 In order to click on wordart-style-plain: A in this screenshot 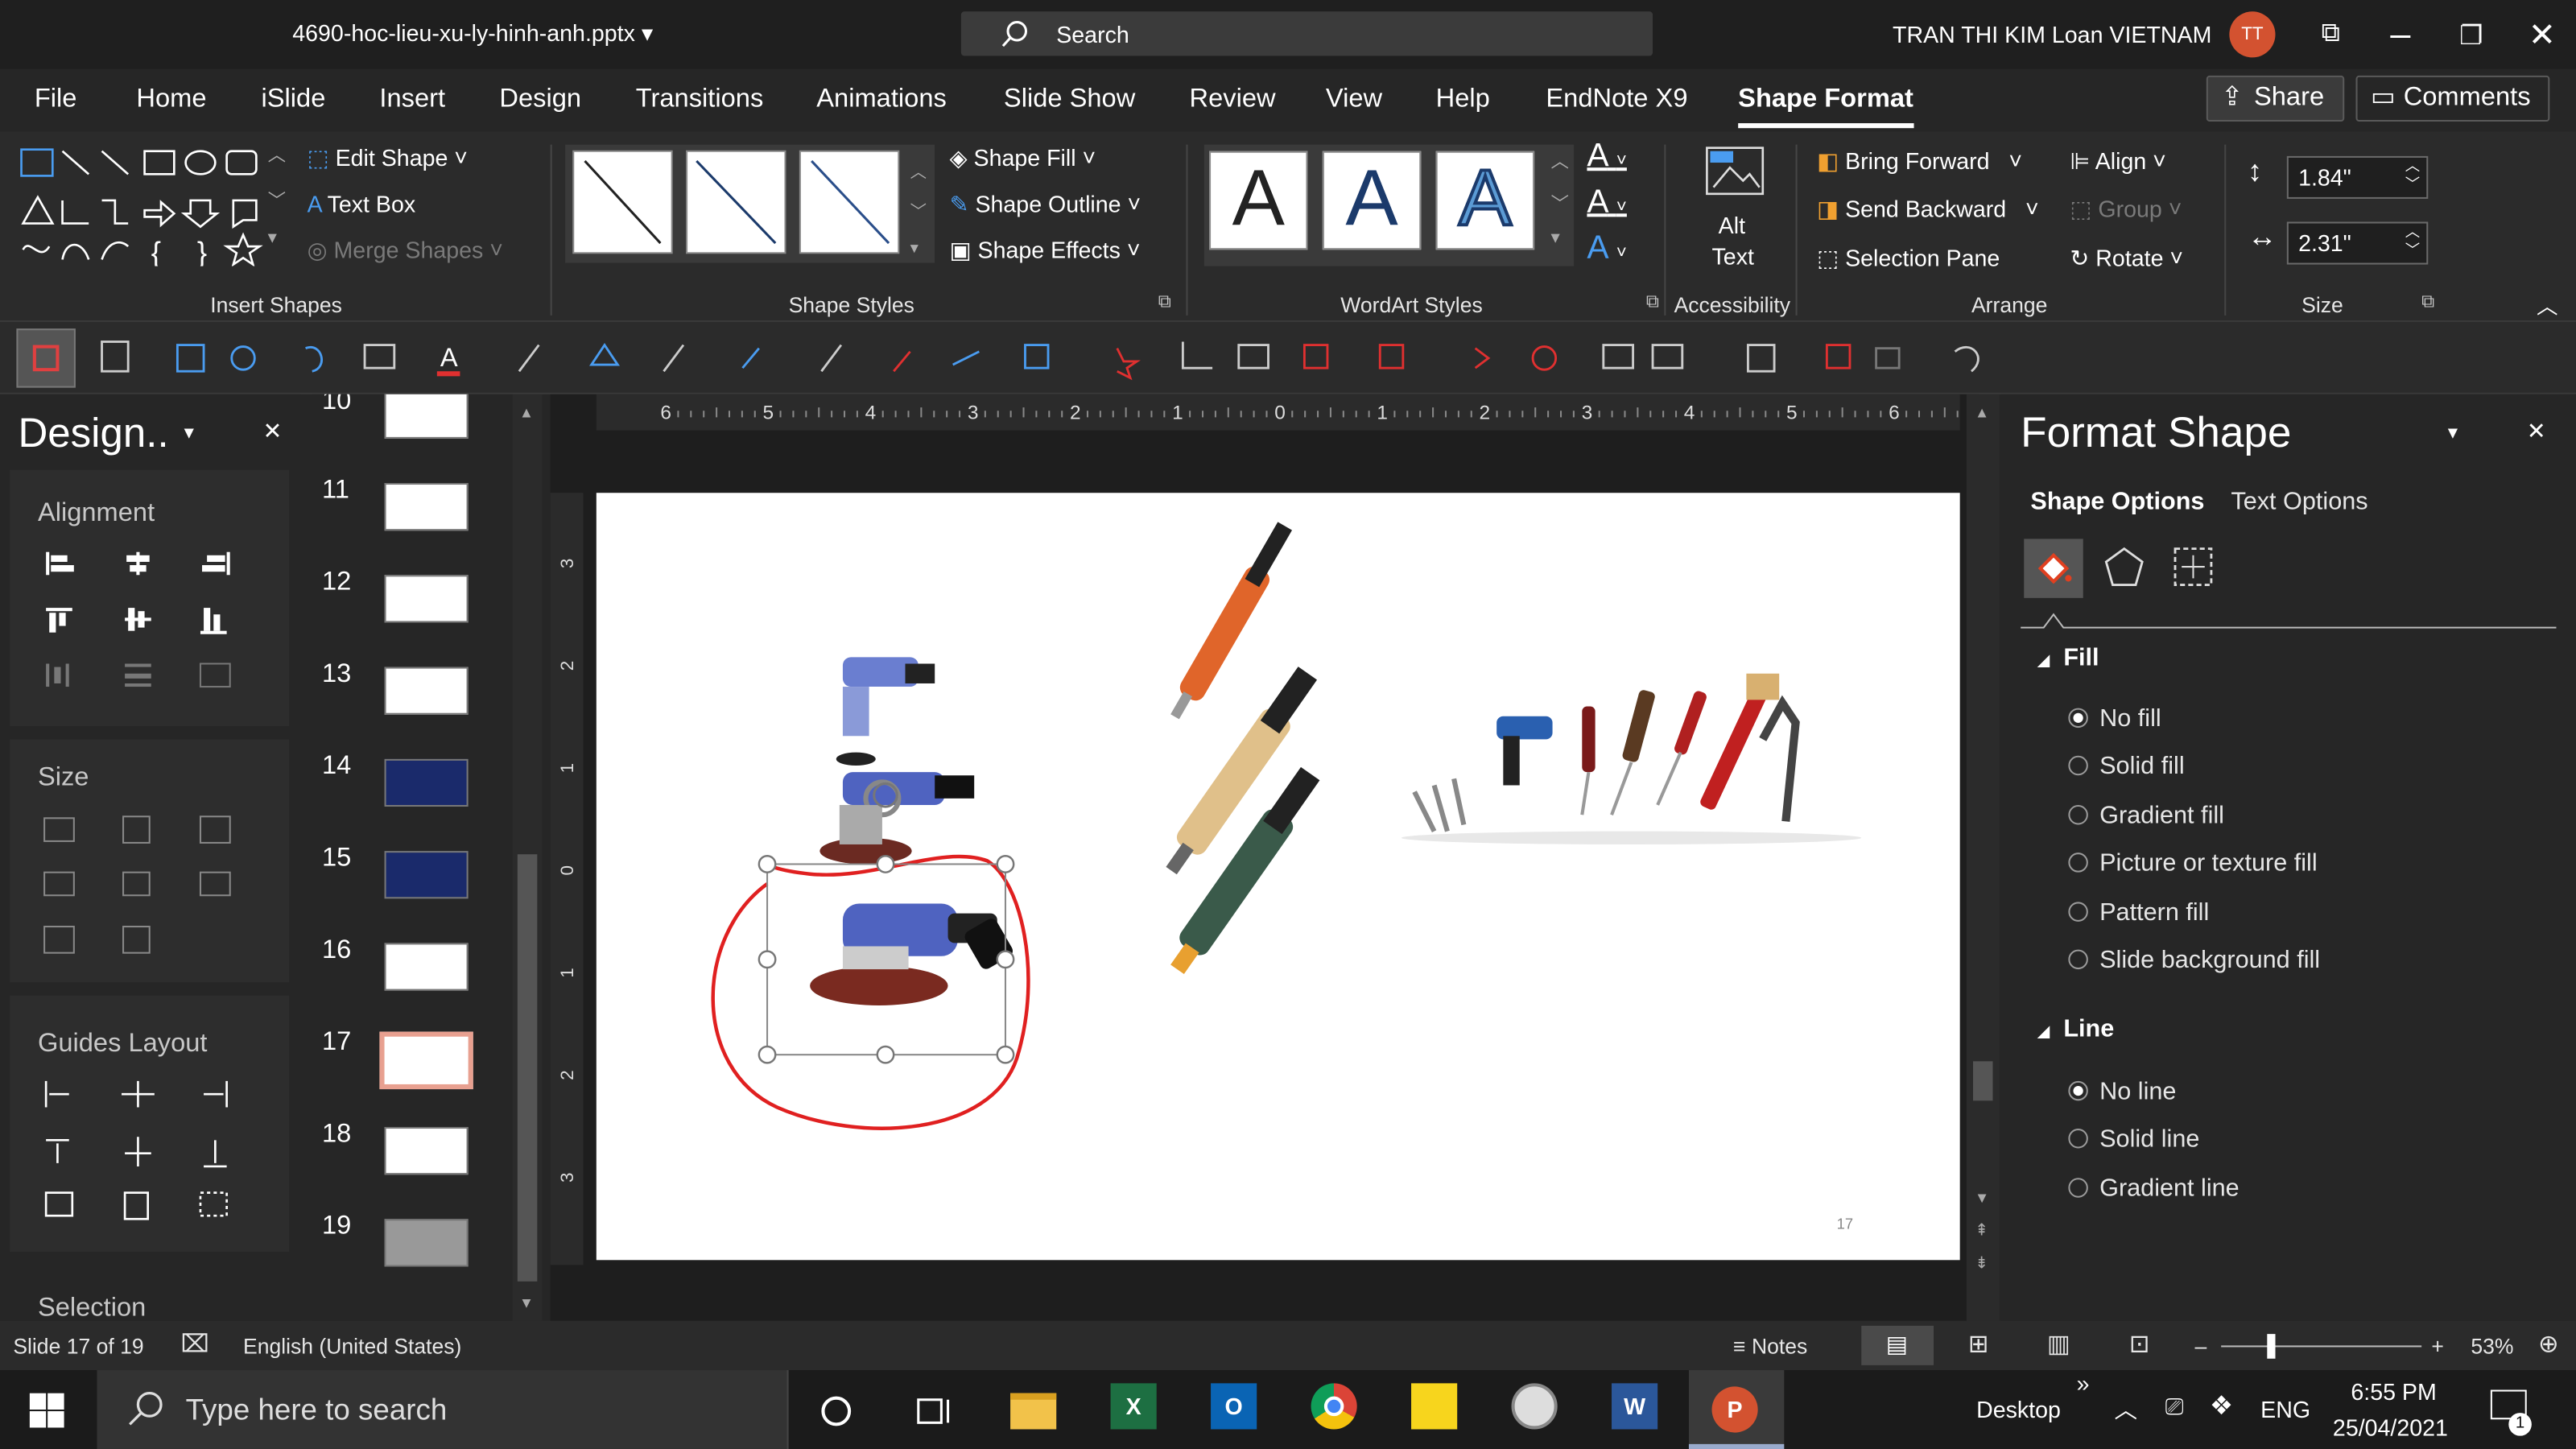, I will do `click(1258, 200)`.